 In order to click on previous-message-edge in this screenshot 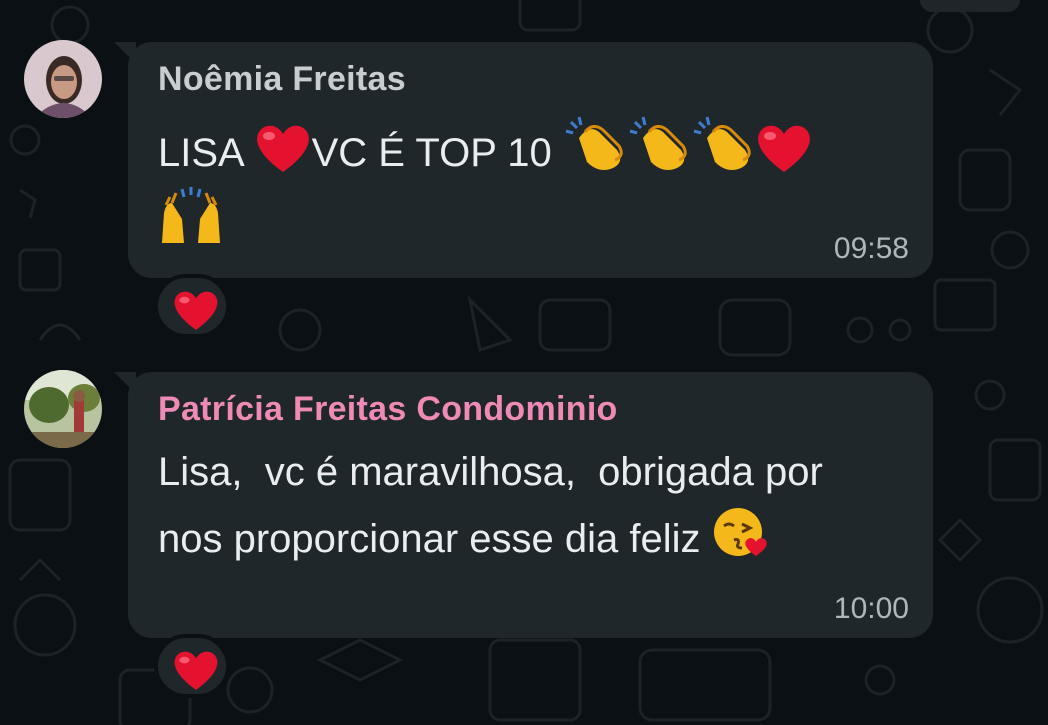, I will do `click(970, 6)`.